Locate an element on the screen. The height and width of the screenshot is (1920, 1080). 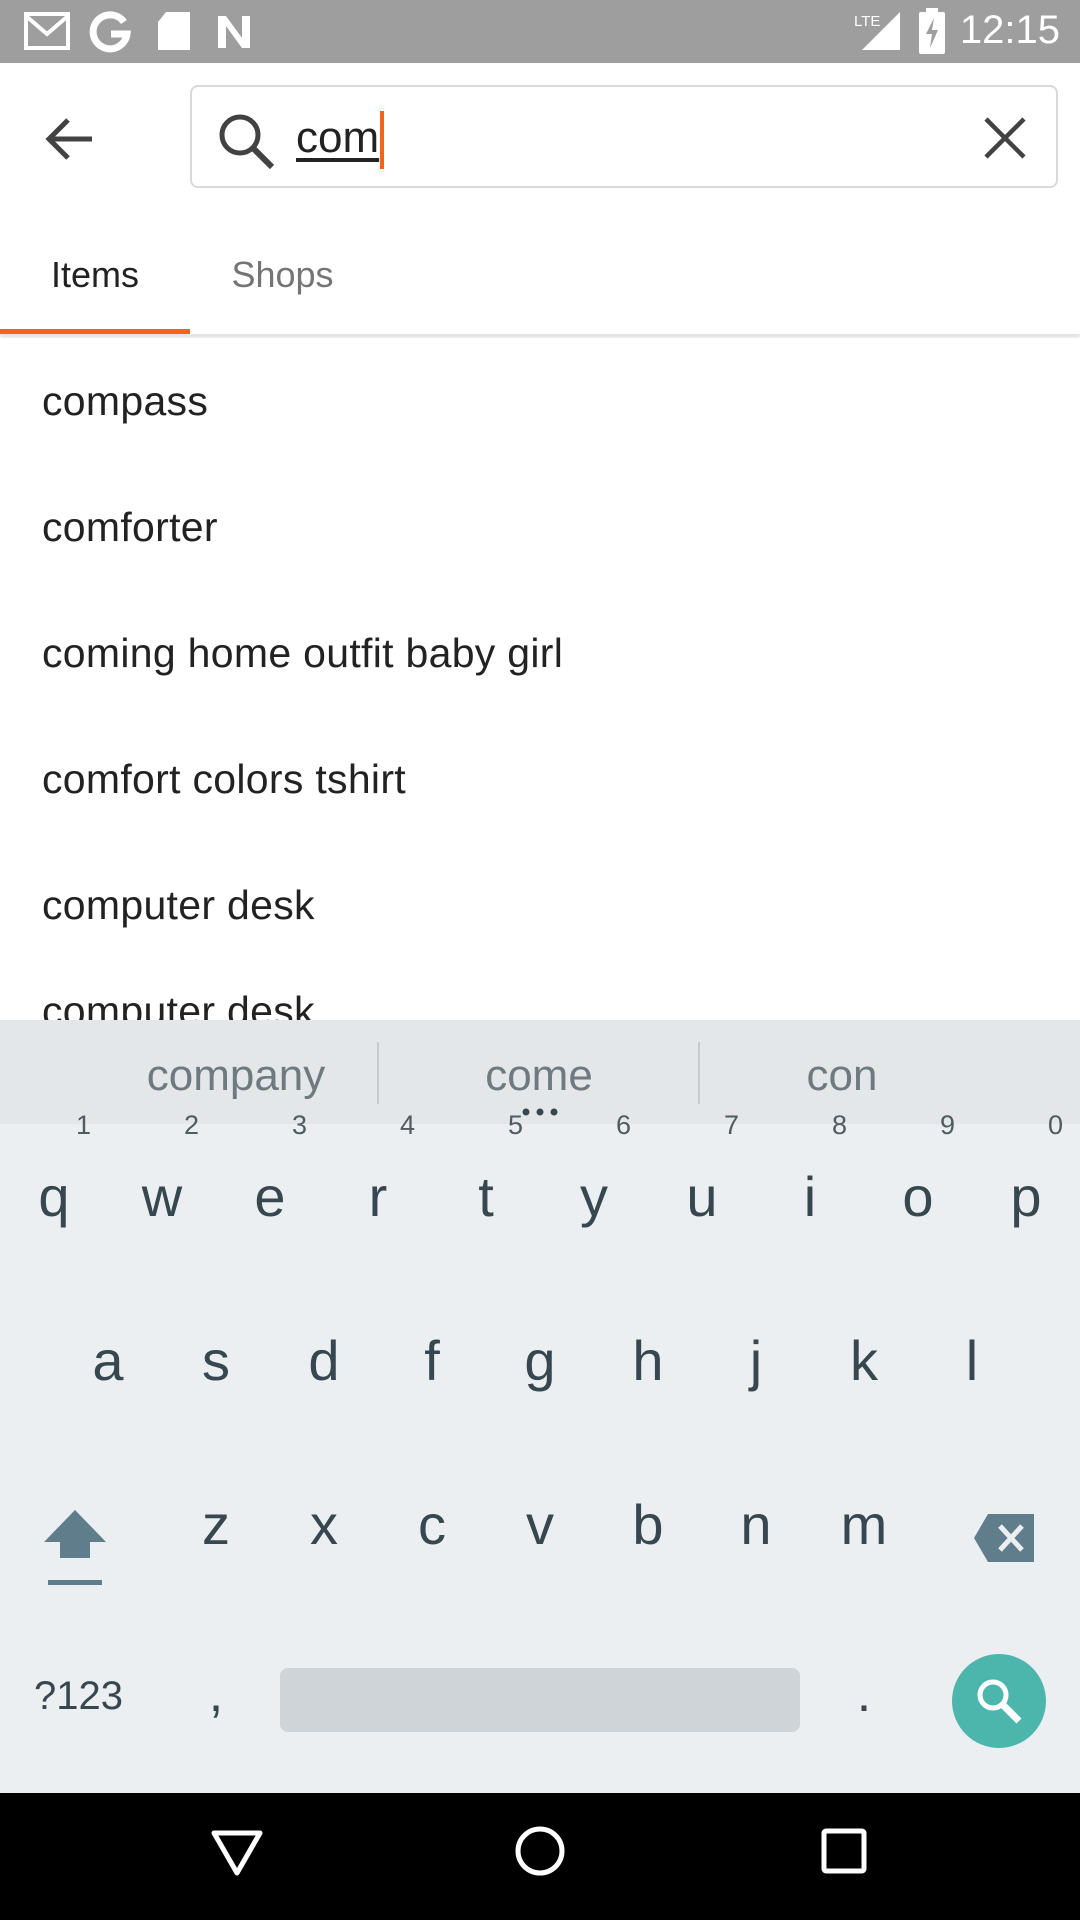
status-time: 12:15 is located at coordinates (1009, 30).